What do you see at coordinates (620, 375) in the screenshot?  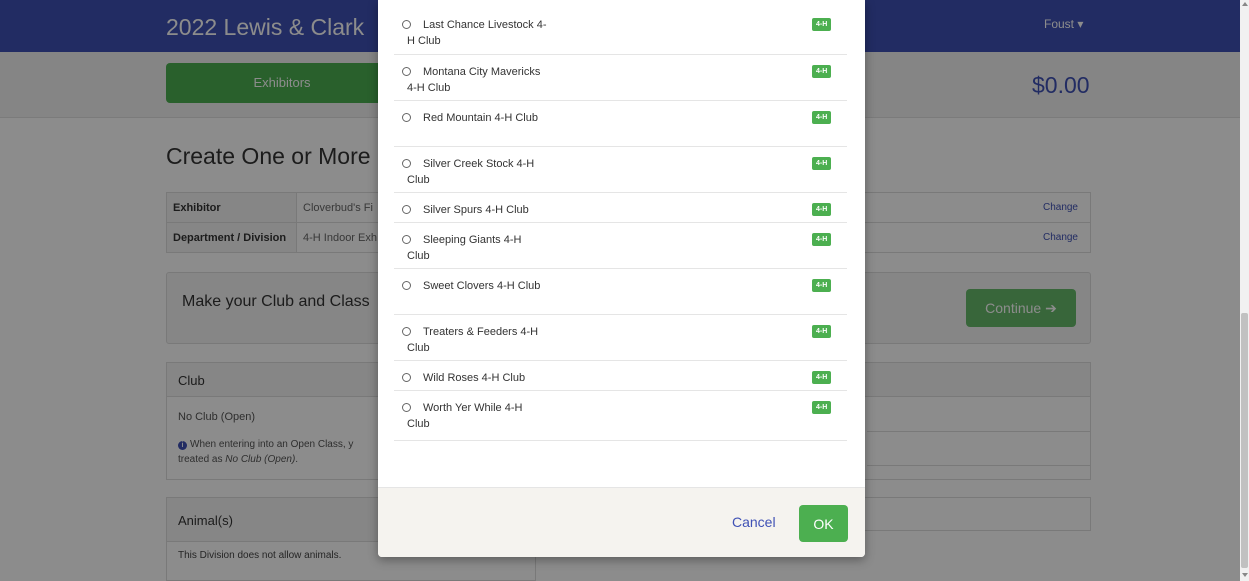 I see `club-option: Wild Roses 4-H Club 4-H` at bounding box center [620, 375].